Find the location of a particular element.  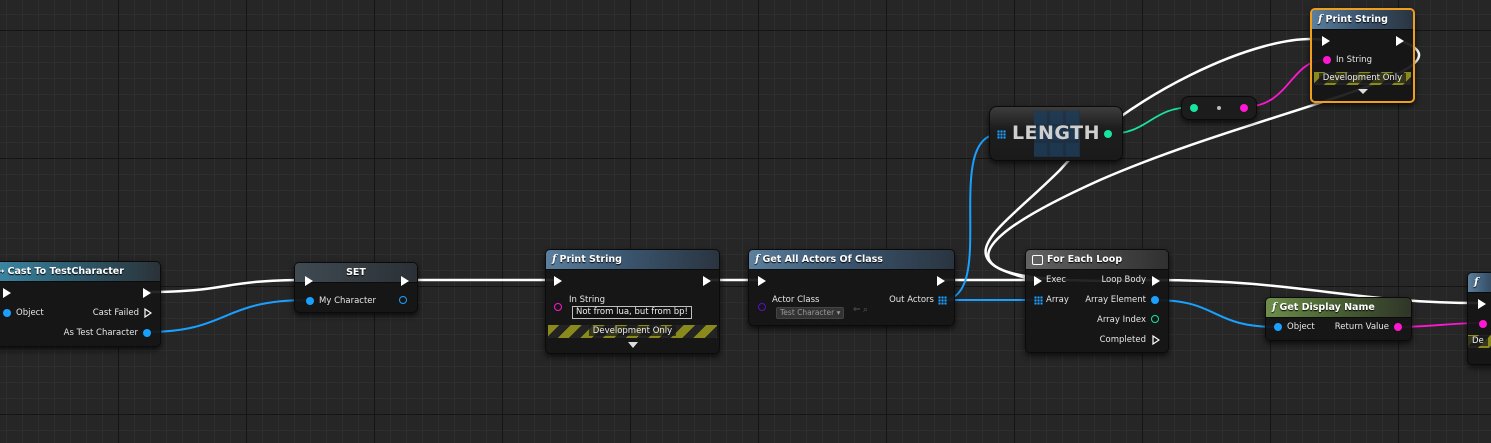

browse-icon: ⌕ is located at coordinates (865, 310).